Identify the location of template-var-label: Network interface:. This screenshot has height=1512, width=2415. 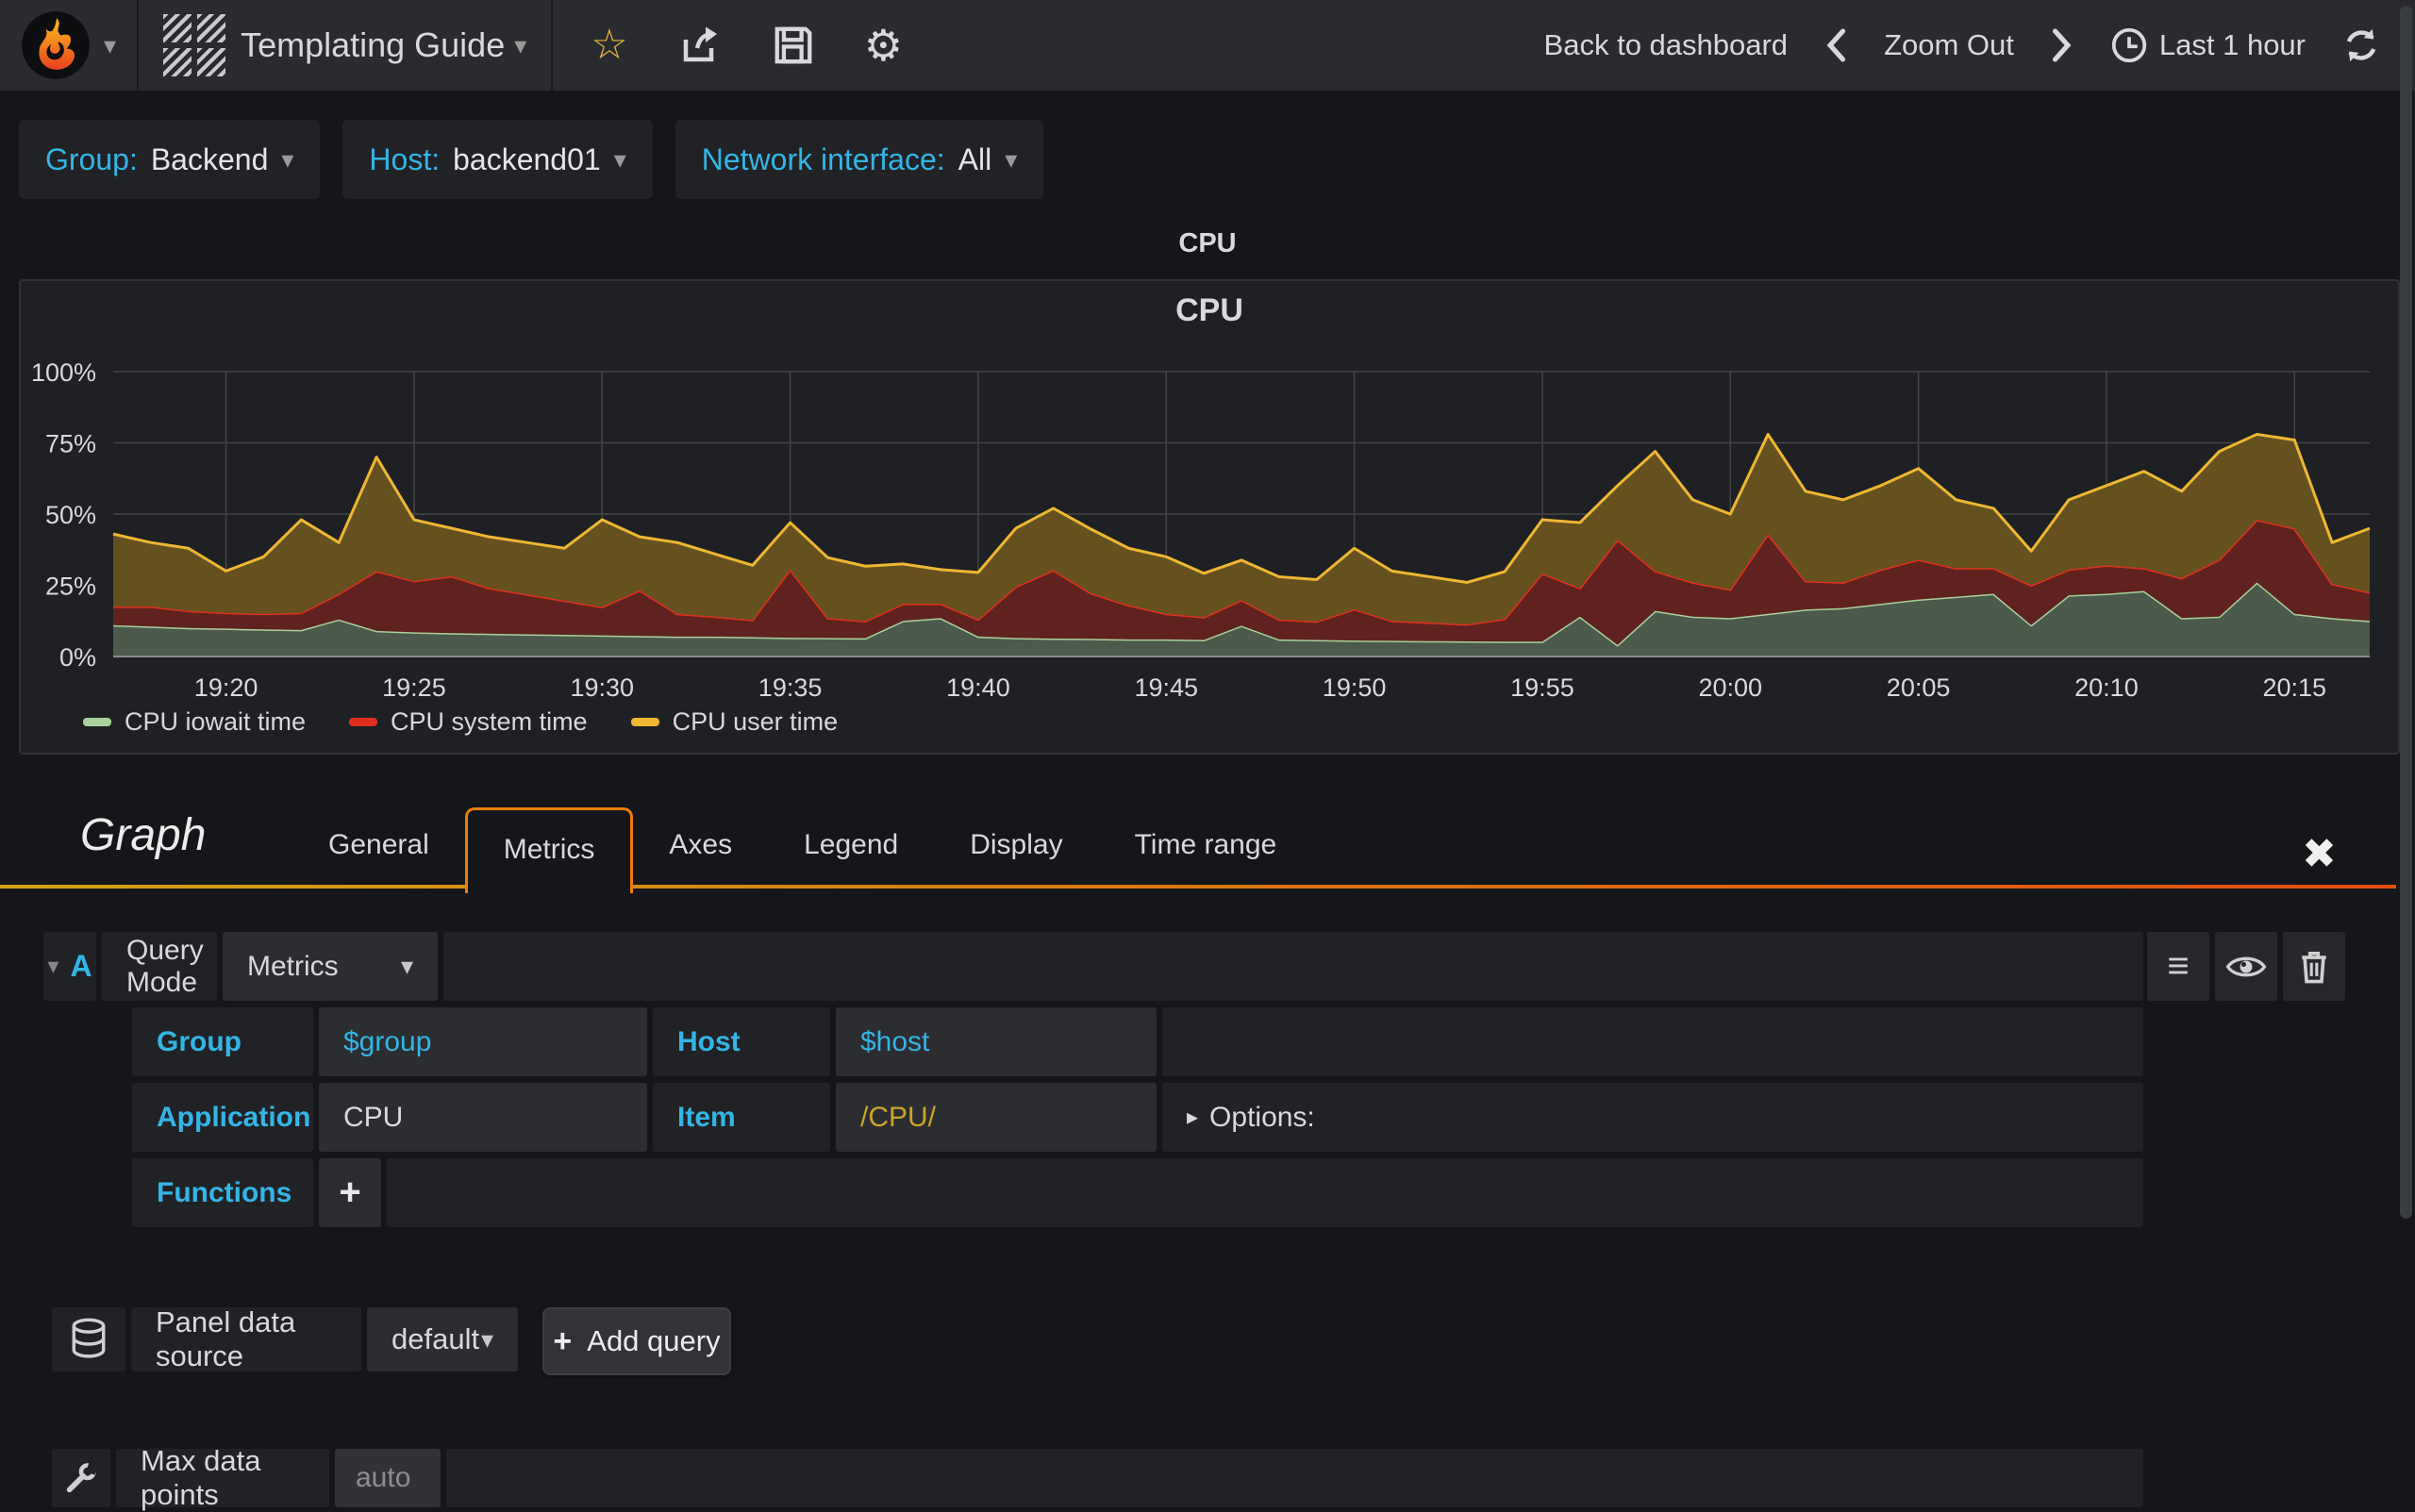
(823, 158).